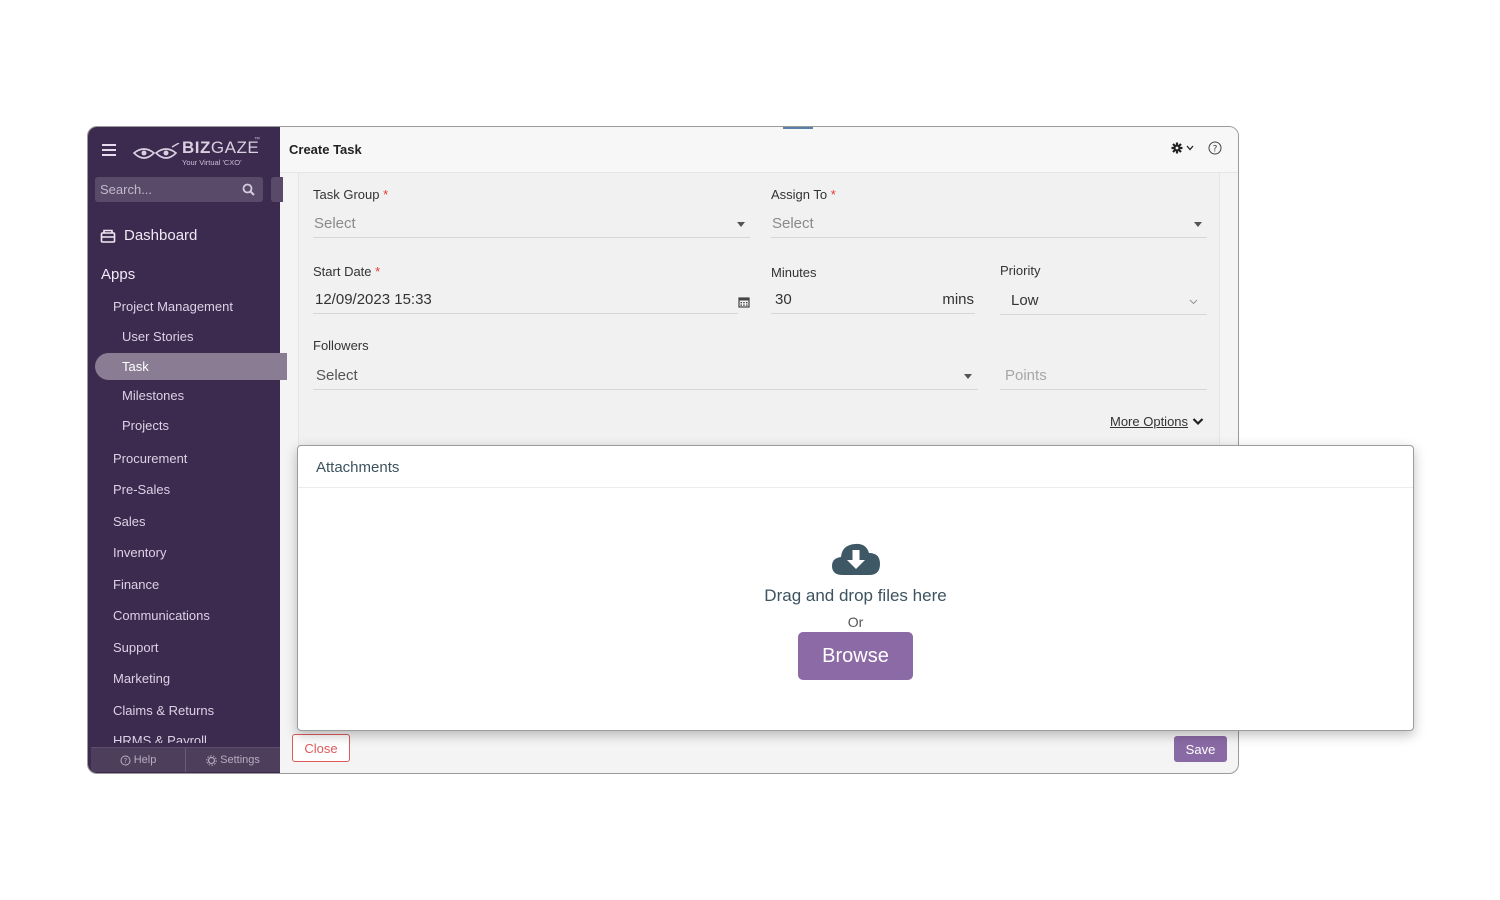  Describe the element at coordinates (325, 149) in the screenshot. I see `page-title: Create Task` at that location.